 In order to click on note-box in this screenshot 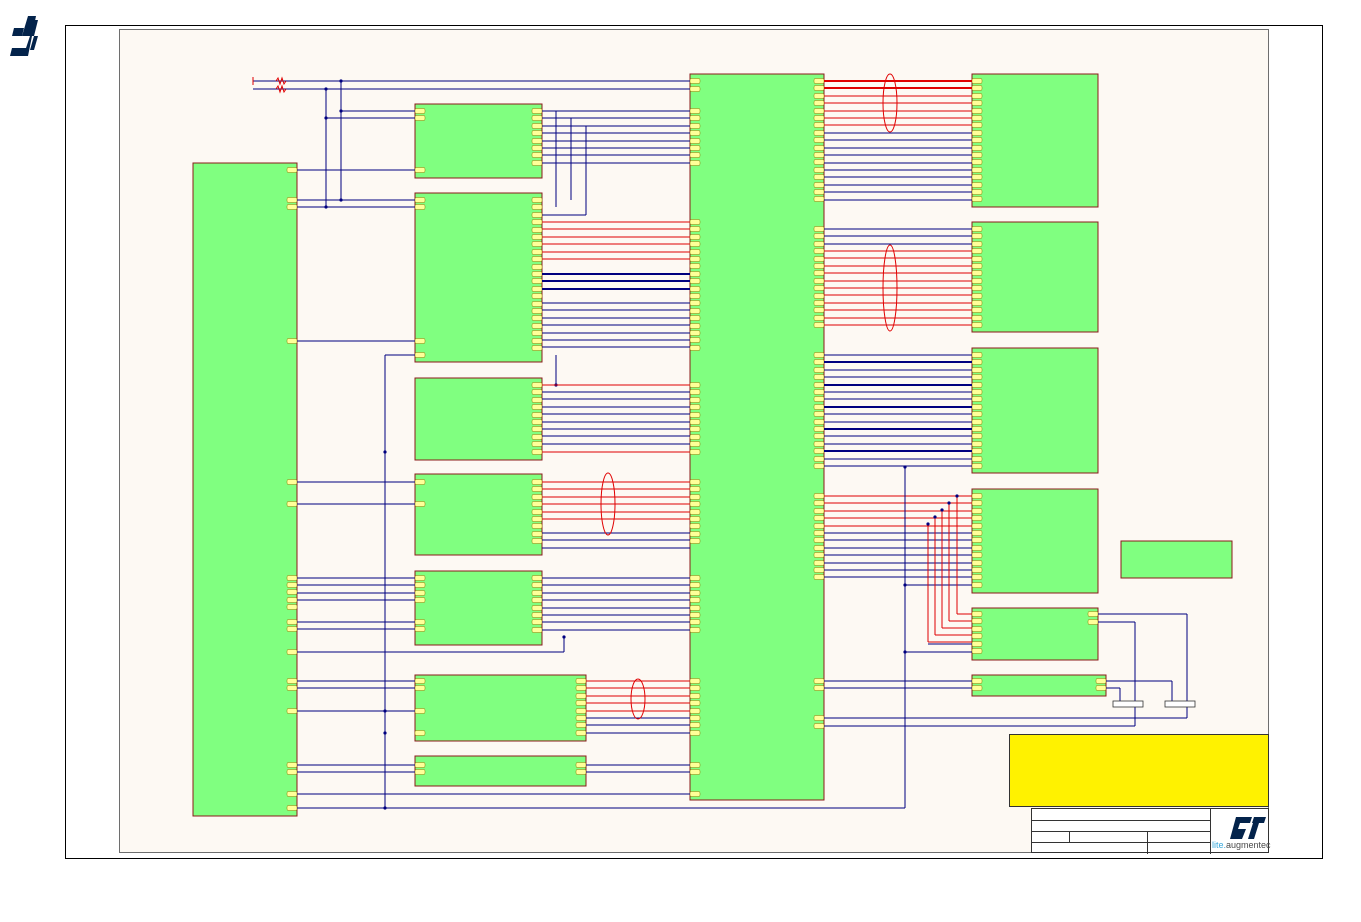, I will do `click(1139, 770)`.